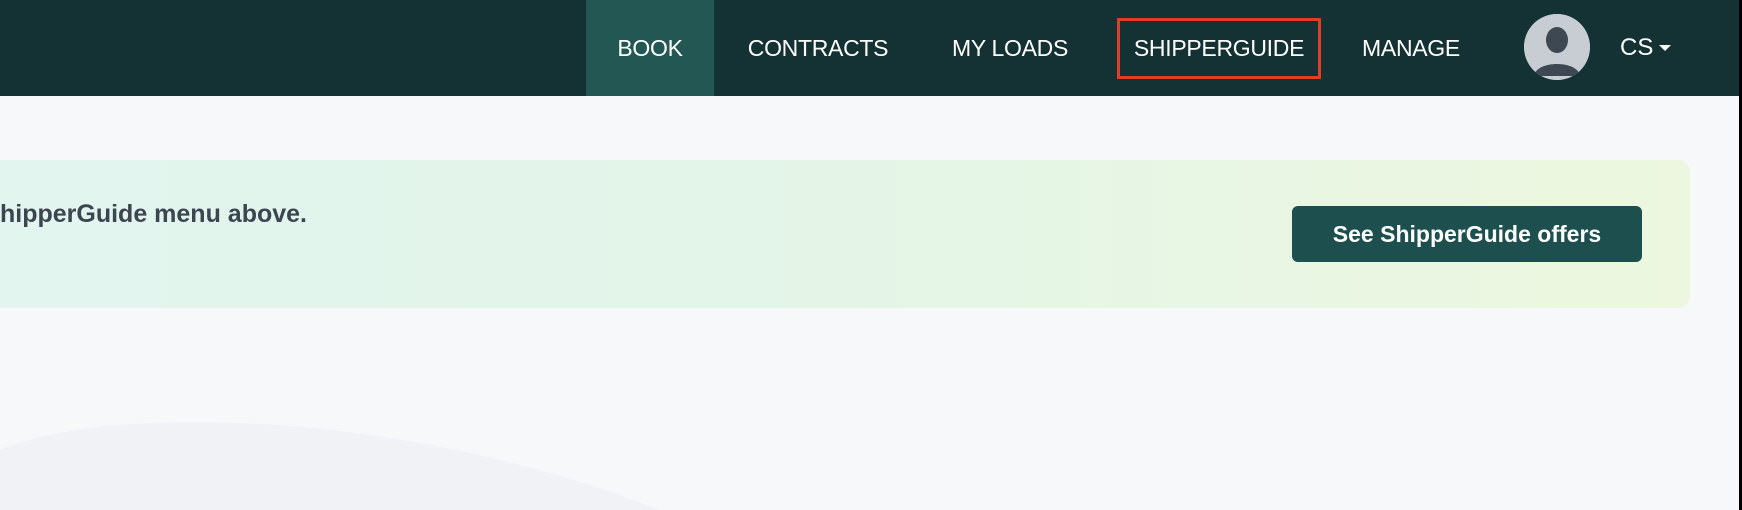 The image size is (1742, 510). Describe the element at coordinates (153, 214) in the screenshot. I see `banner-text: hipperGuide menu above.` at that location.